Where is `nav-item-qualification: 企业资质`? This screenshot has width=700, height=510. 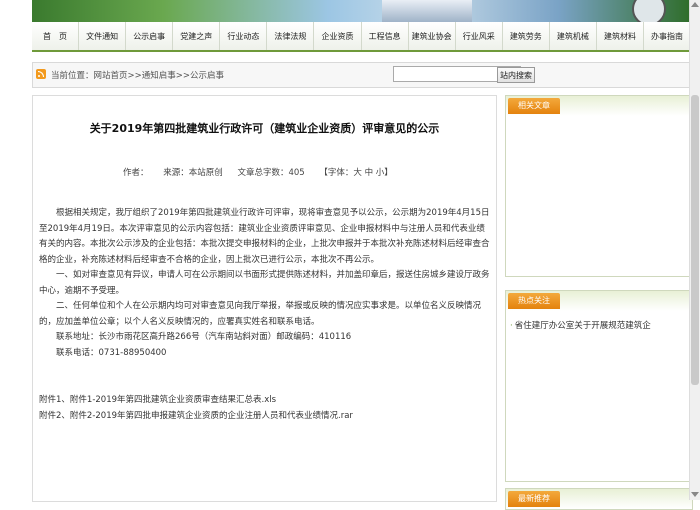 nav-item-qualification: 企业资质 is located at coordinates (338, 36).